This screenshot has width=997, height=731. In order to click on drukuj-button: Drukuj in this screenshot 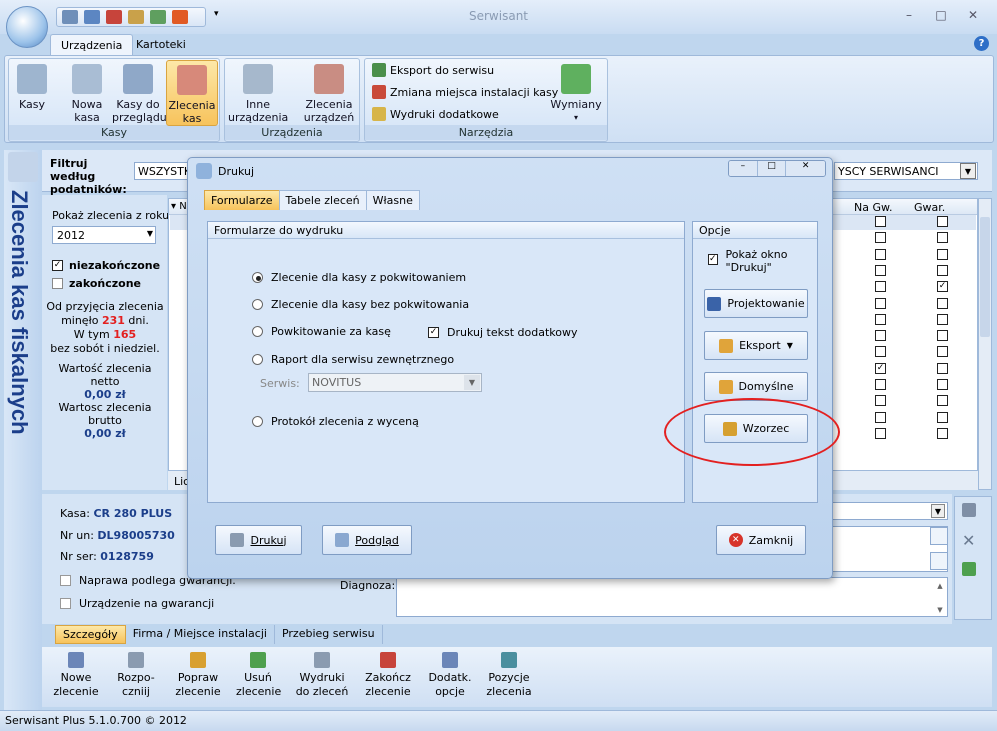, I will do `click(258, 540)`.